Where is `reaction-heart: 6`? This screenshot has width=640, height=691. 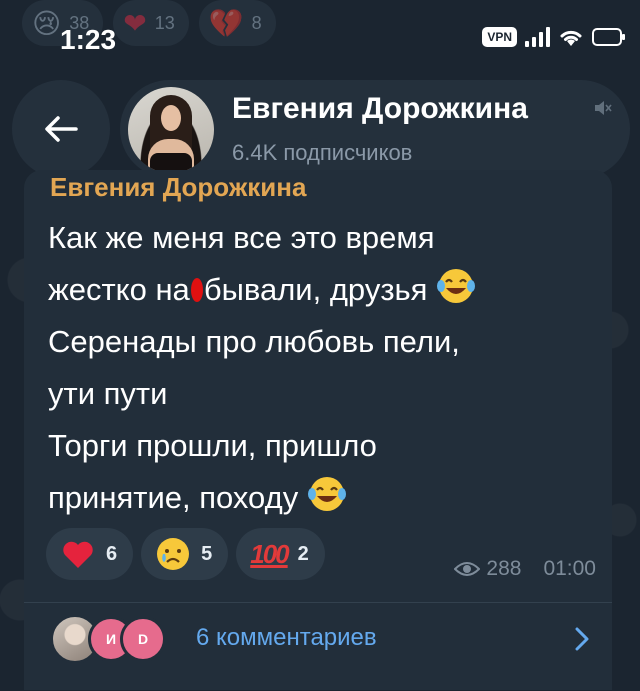
reaction-heart: 6 is located at coordinates (90, 554).